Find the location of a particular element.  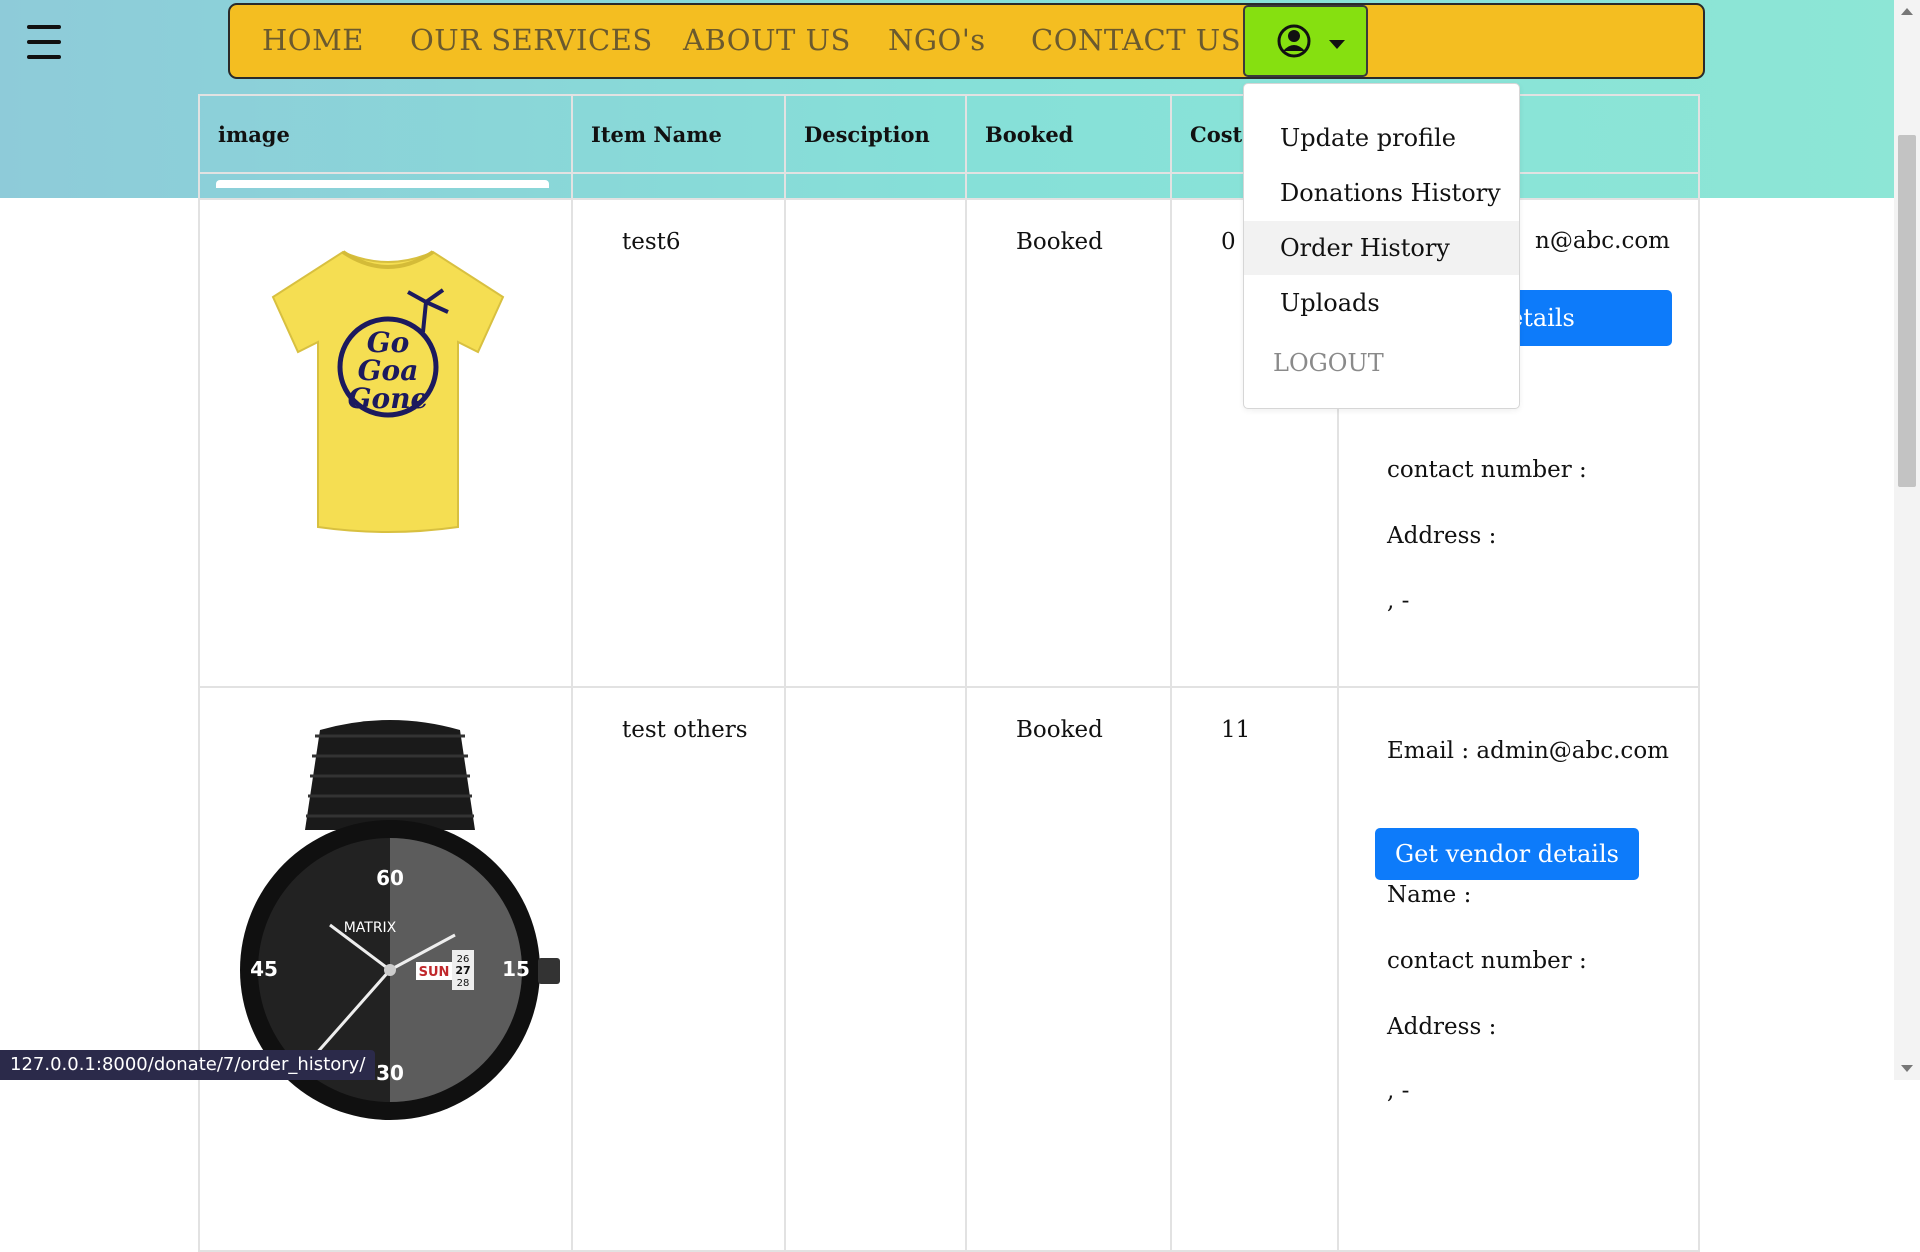

user-menu-button is located at coordinates (1305, 41).